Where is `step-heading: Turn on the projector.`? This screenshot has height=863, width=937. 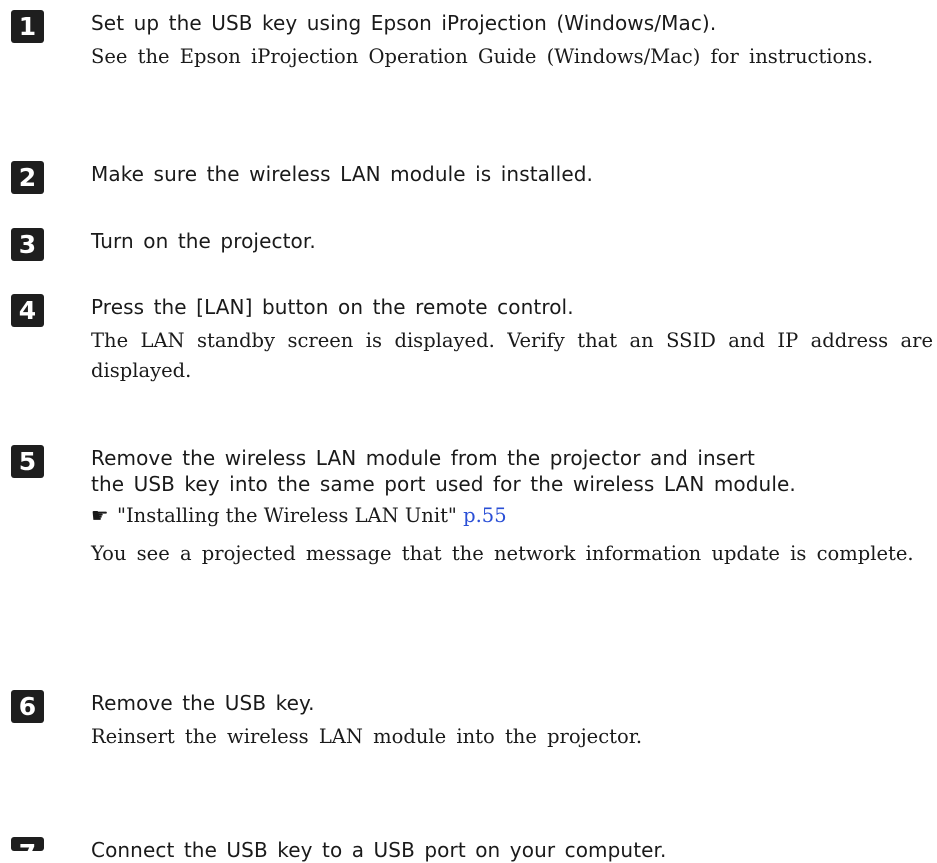 step-heading: Turn on the projector. is located at coordinates (203, 241).